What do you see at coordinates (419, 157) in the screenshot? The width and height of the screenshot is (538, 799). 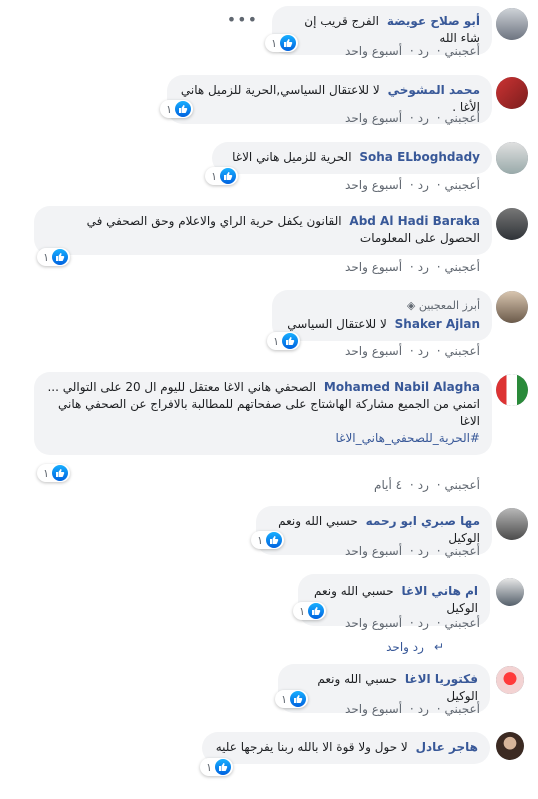 I see `comment-author: Soha ELboghdady` at bounding box center [419, 157].